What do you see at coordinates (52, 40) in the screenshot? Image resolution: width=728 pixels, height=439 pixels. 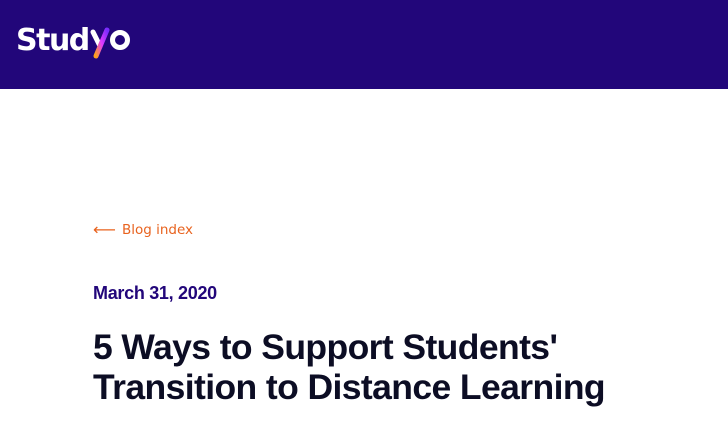 I see `svg-text: Stud` at bounding box center [52, 40].